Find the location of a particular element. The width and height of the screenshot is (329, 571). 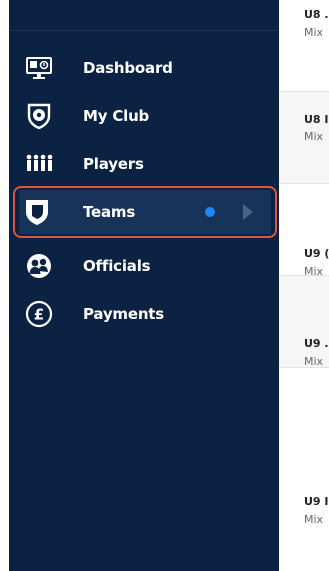

club-badge-icon is located at coordinates (39, 116).